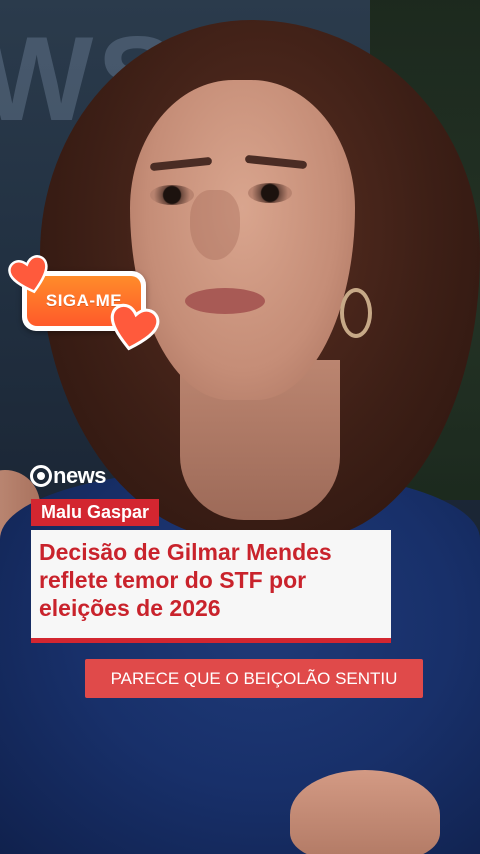 The height and width of the screenshot is (854, 480). Describe the element at coordinates (254, 678) in the screenshot. I see `video-caption: PARECE QUE O BEIÇOLÃO SENTIU` at that location.